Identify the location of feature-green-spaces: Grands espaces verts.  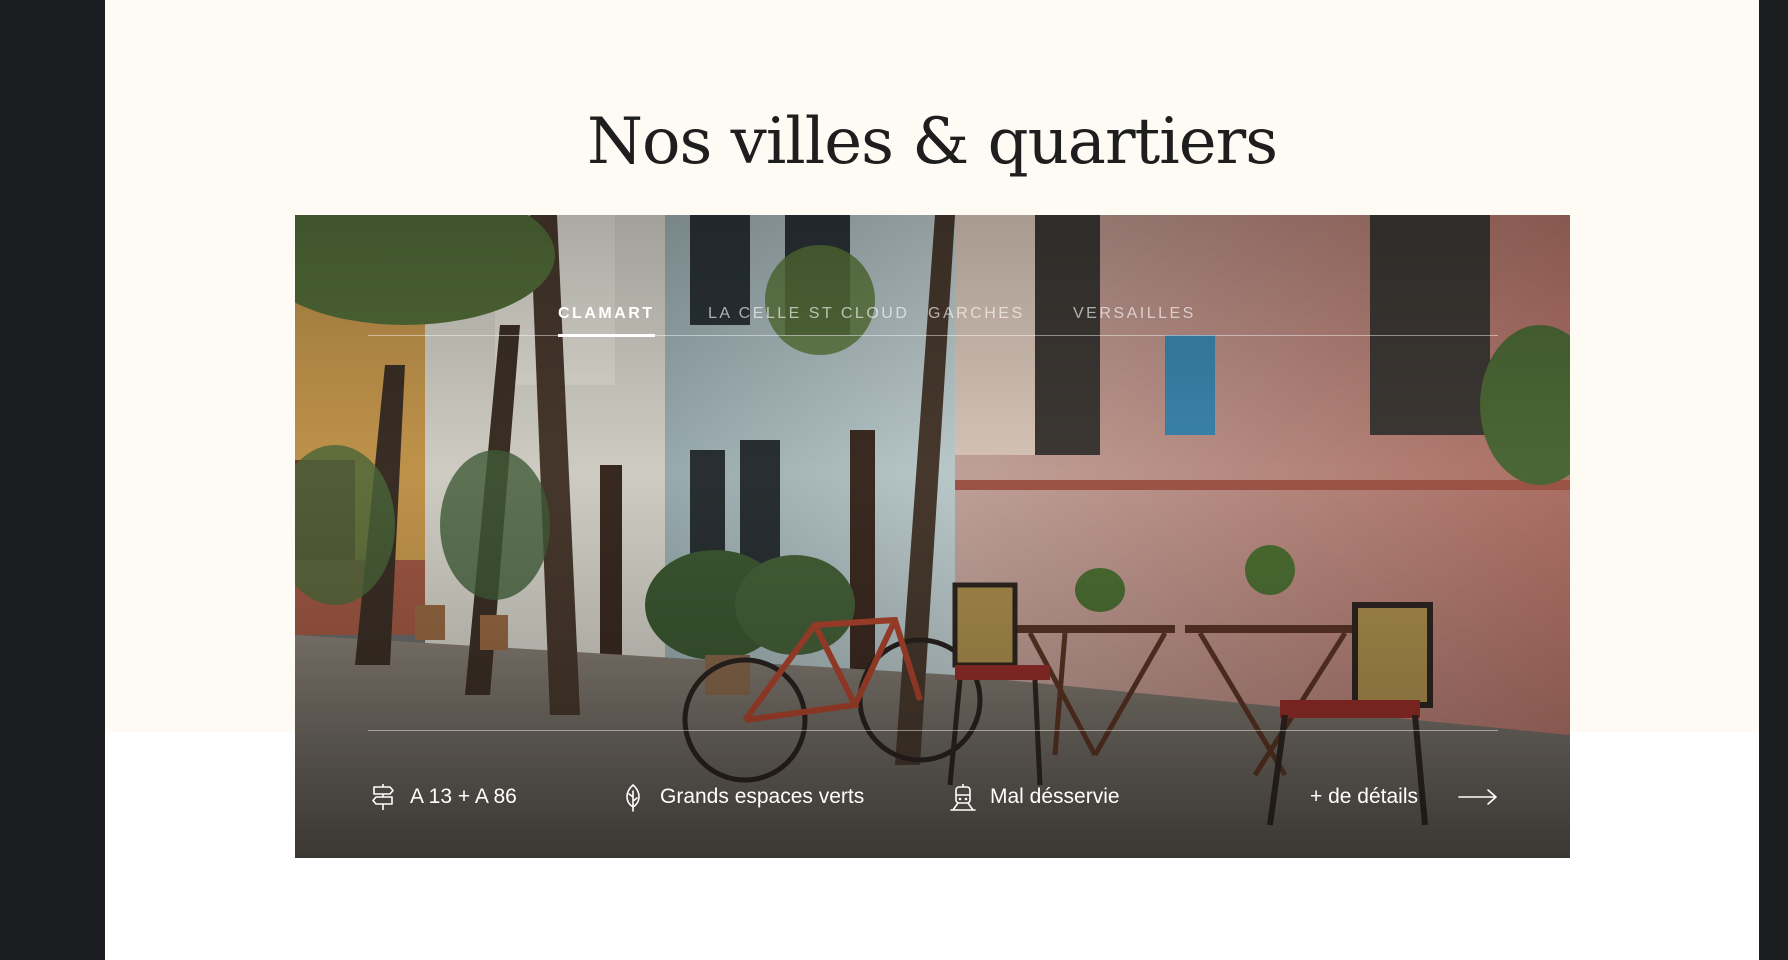
(741, 797).